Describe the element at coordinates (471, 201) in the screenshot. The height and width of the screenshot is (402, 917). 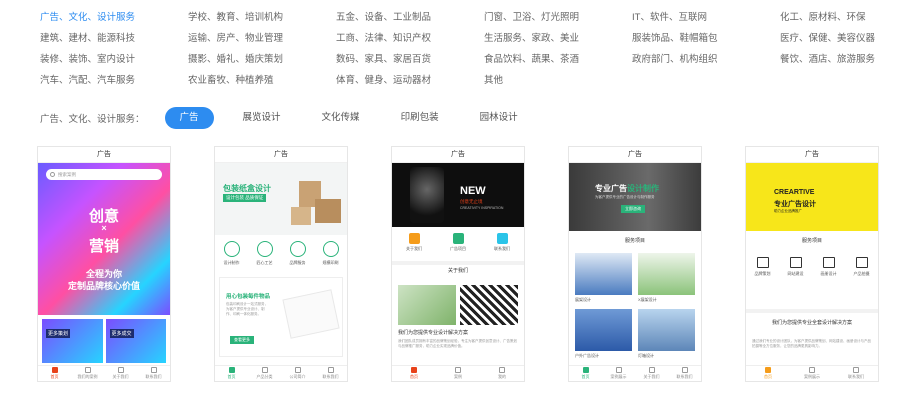
I see `hero-subtitle: 创意无止境` at that location.